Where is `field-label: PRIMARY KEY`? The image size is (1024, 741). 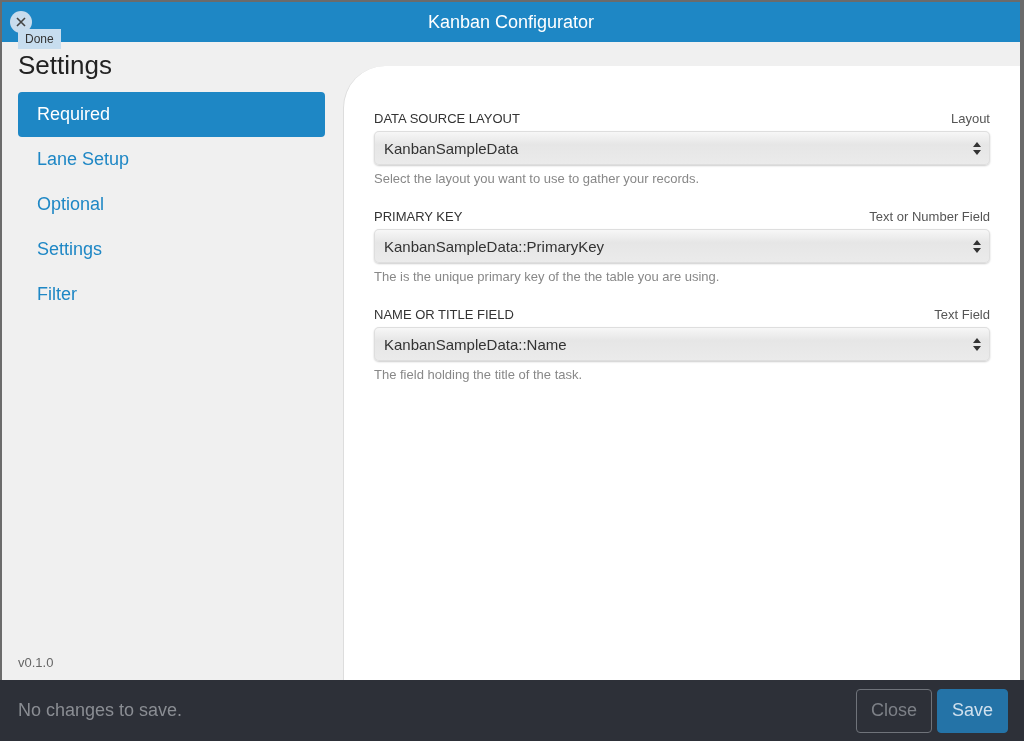 field-label: PRIMARY KEY is located at coordinates (418, 216).